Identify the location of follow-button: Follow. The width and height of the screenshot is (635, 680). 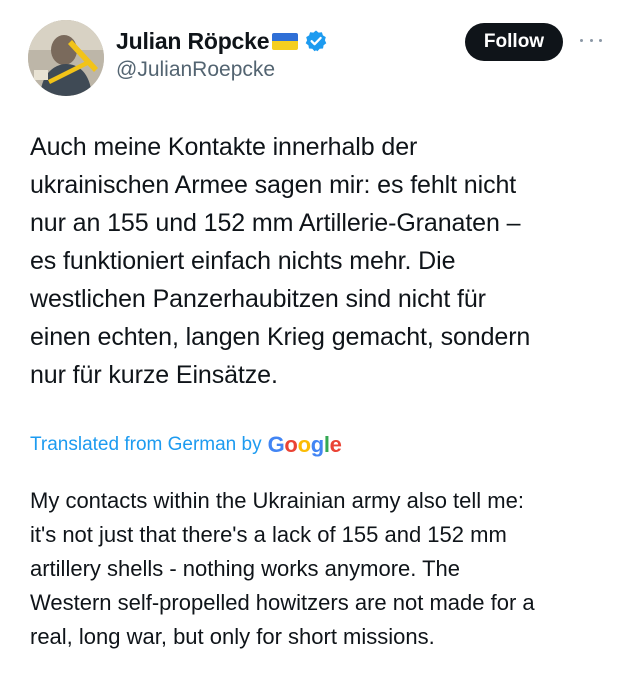
(514, 42).